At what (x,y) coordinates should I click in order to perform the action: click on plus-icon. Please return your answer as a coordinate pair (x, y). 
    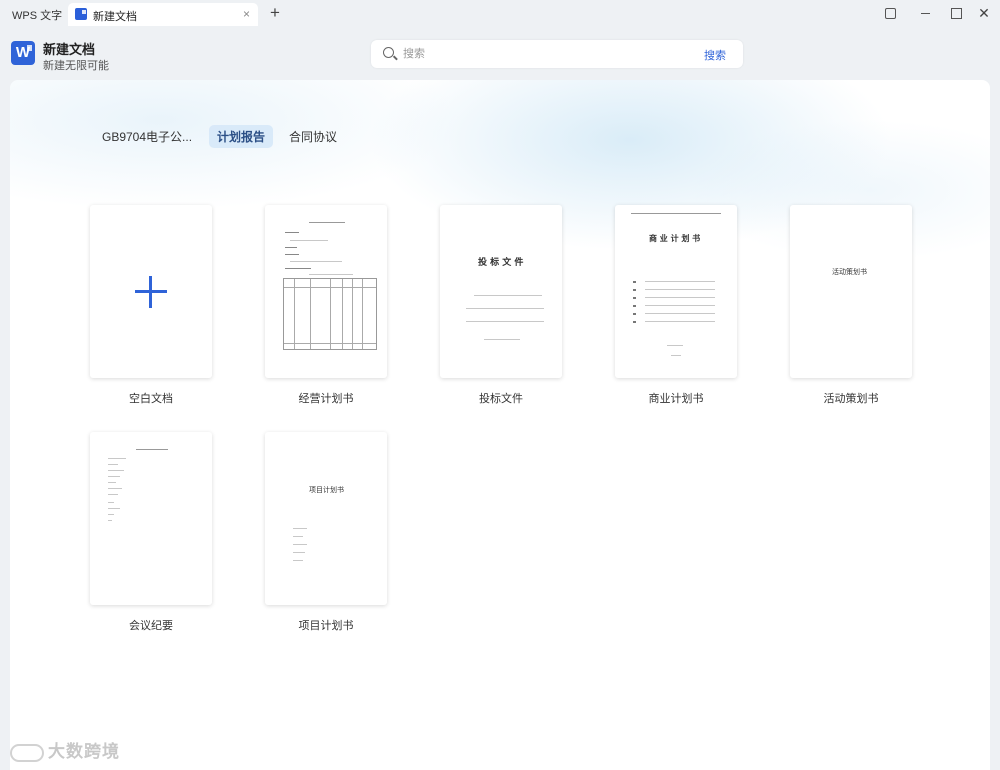
    Looking at the image, I should click on (151, 292).